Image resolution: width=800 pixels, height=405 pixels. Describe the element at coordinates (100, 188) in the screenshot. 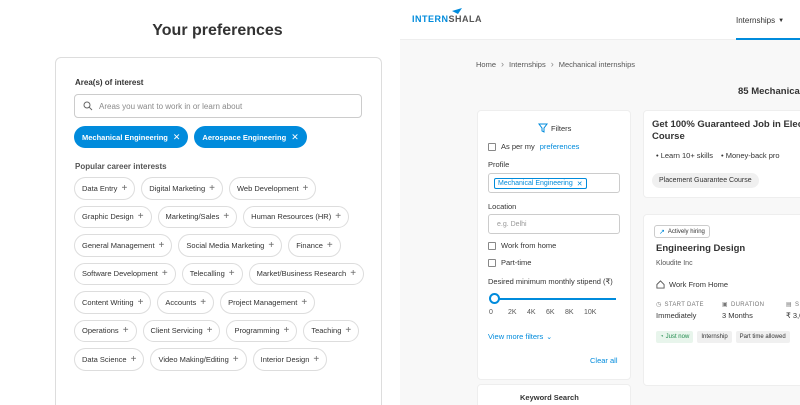

I see `interest-chip-label: Data Entry` at that location.